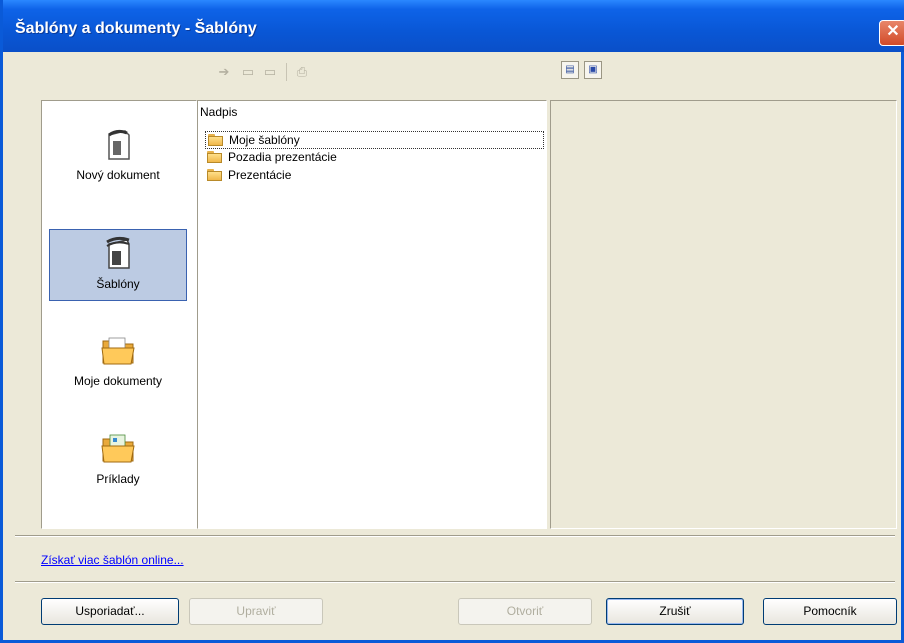  What do you see at coordinates (118, 351) in the screenshot?
I see `my-documents-folder-icon` at bounding box center [118, 351].